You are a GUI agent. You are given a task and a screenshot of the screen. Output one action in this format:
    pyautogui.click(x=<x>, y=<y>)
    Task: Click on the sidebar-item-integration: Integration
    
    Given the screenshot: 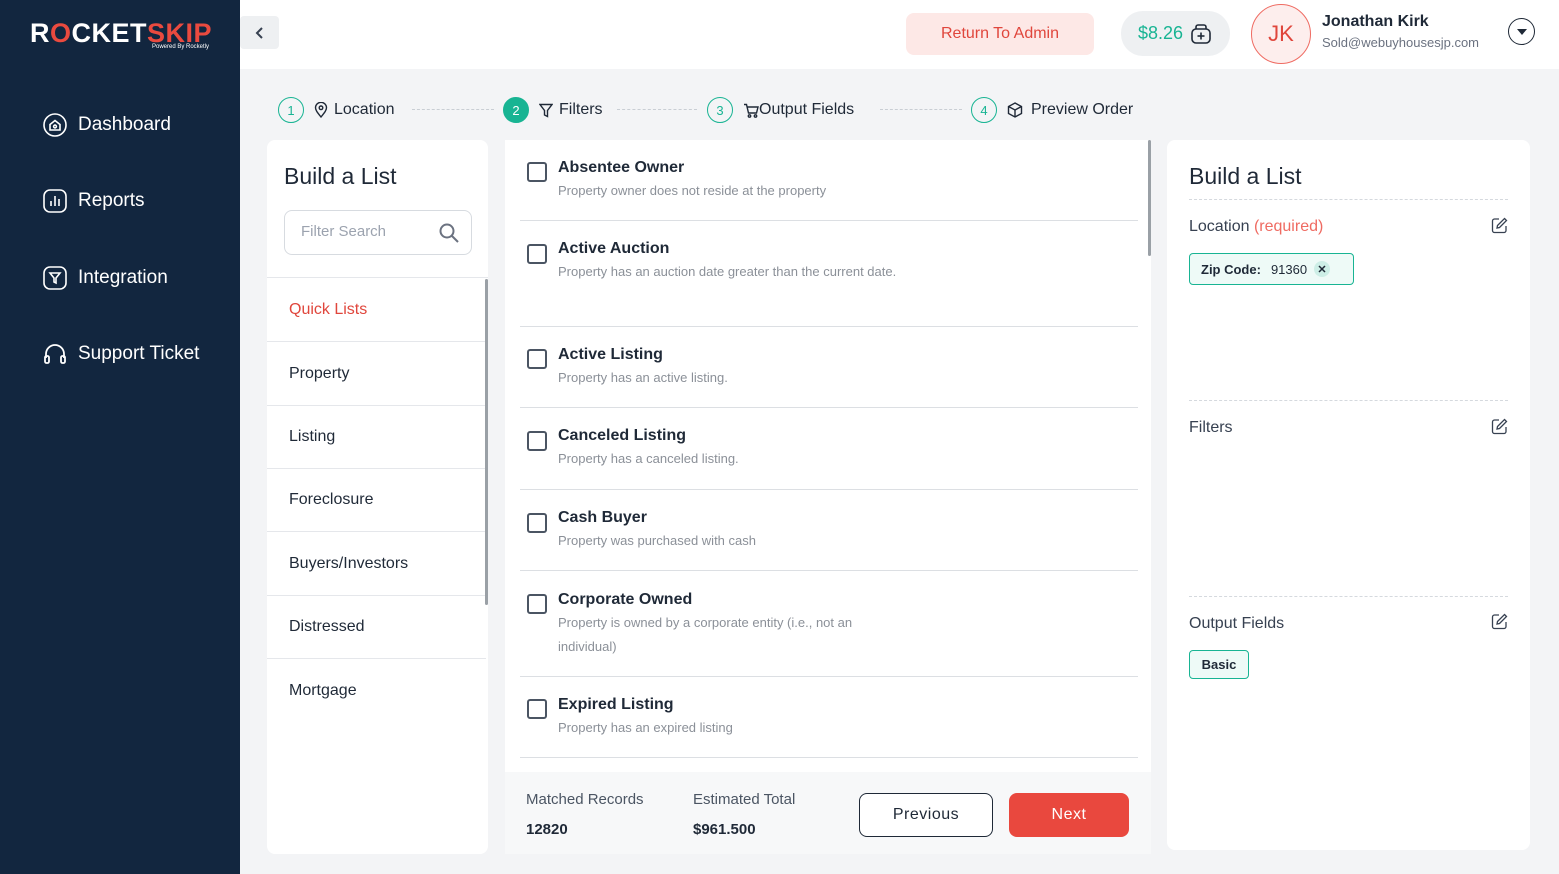 What is the action you would take?
    pyautogui.click(x=105, y=278)
    